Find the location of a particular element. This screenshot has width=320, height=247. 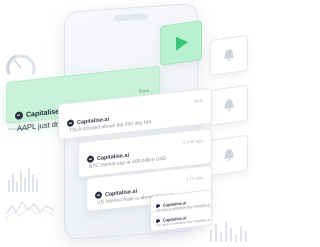

gauge-decoration-icon is located at coordinates (21, 64).